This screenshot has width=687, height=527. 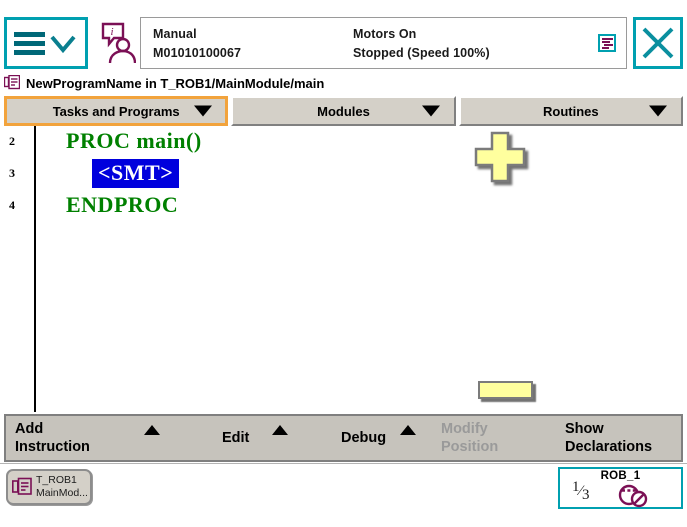 What do you see at coordinates (586, 495) in the screenshot?
I see `jog-denominator: 3` at bounding box center [586, 495].